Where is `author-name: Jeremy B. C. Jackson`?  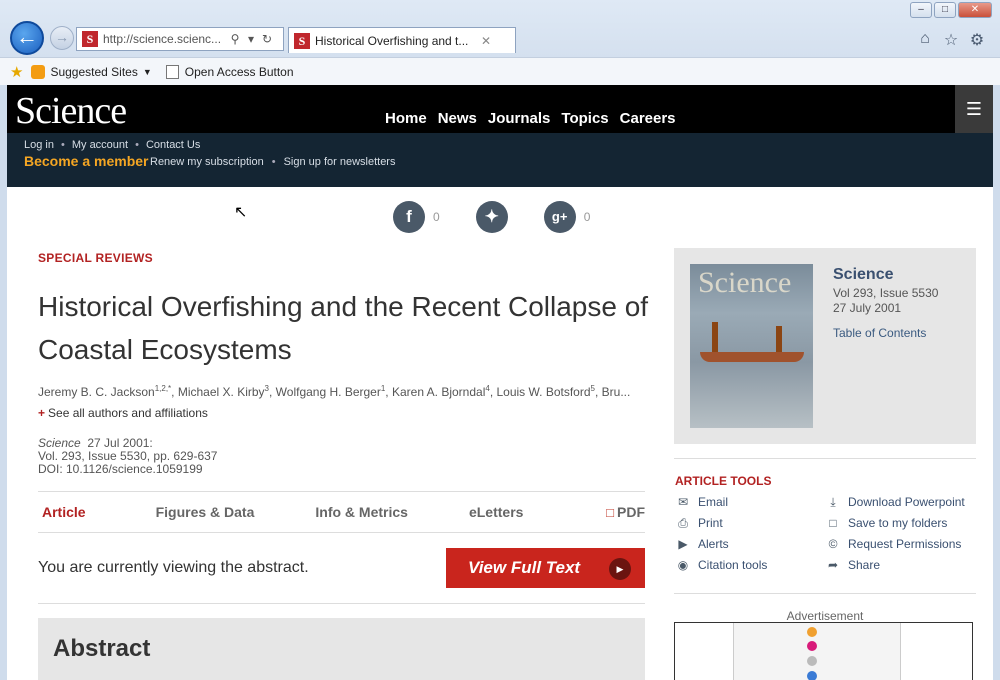 author-name: Jeremy B. C. Jackson is located at coordinates (96, 392).